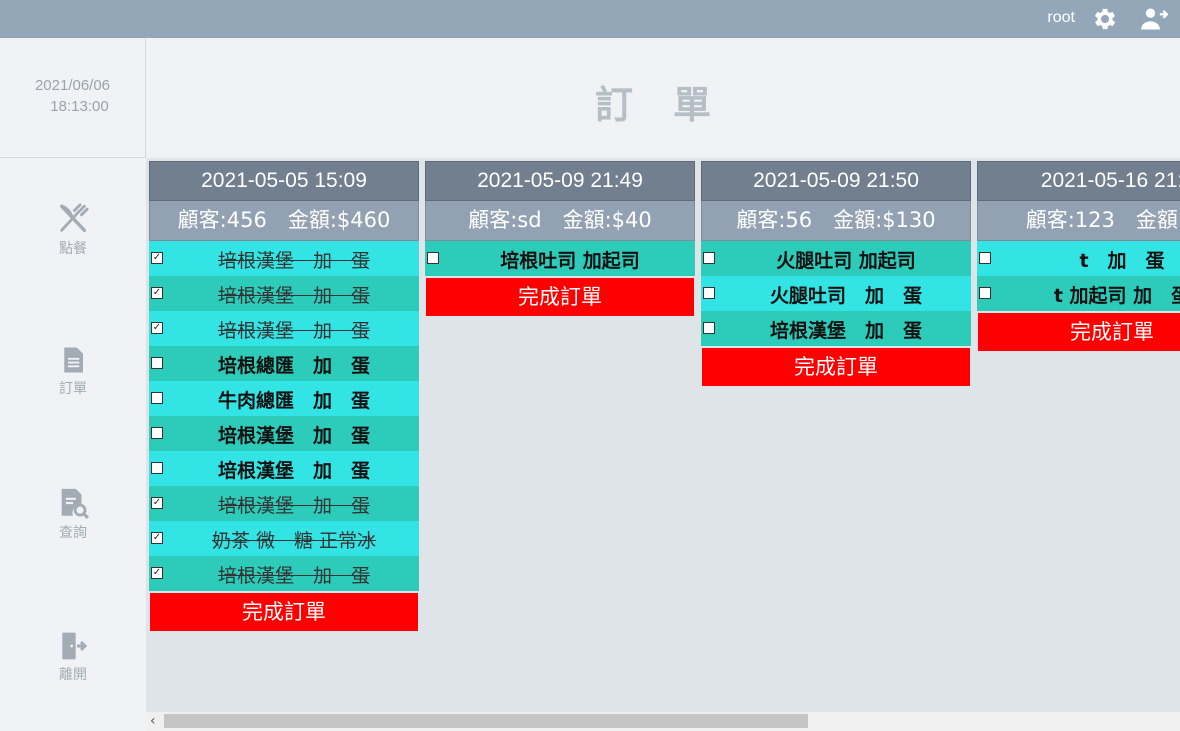 The width and height of the screenshot is (1180, 731). What do you see at coordinates (672, 105) in the screenshot?
I see `page-title: 訂單` at bounding box center [672, 105].